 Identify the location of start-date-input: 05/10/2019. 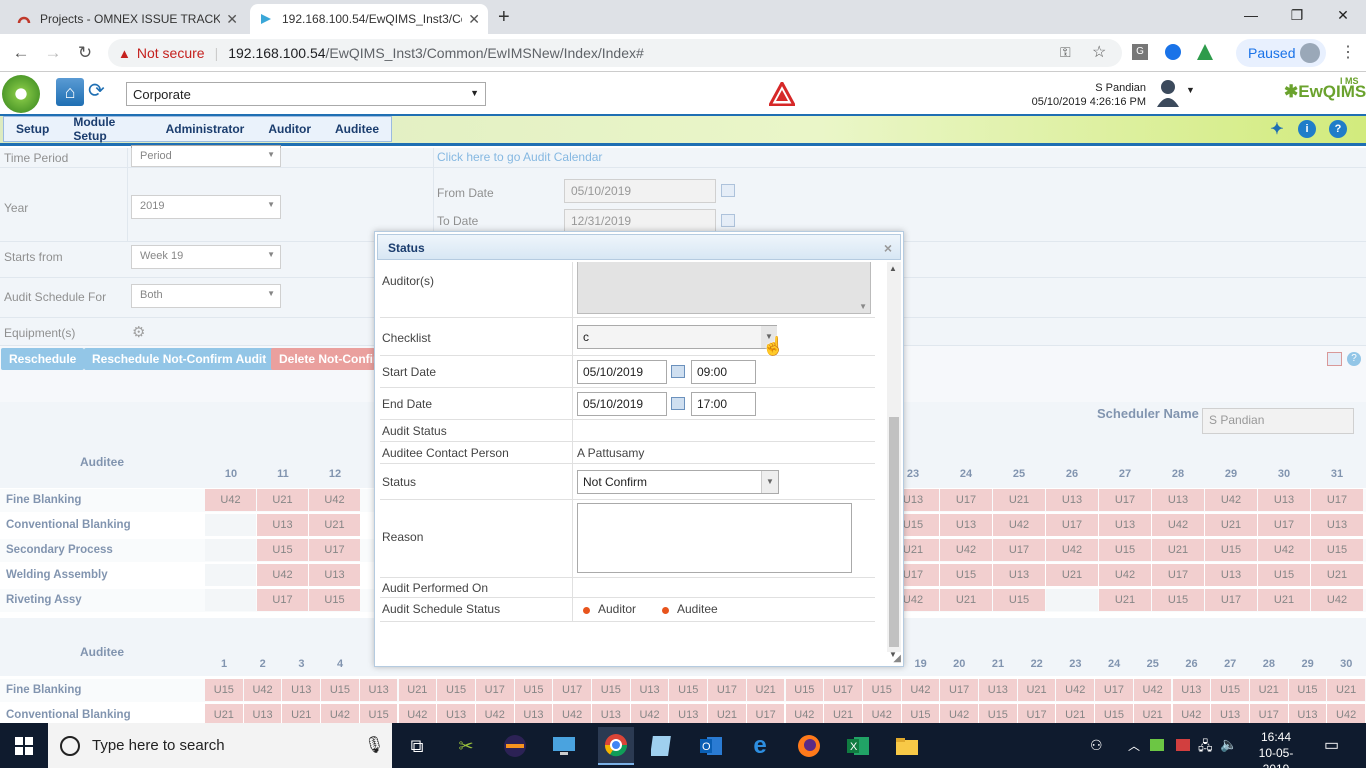
(622, 372).